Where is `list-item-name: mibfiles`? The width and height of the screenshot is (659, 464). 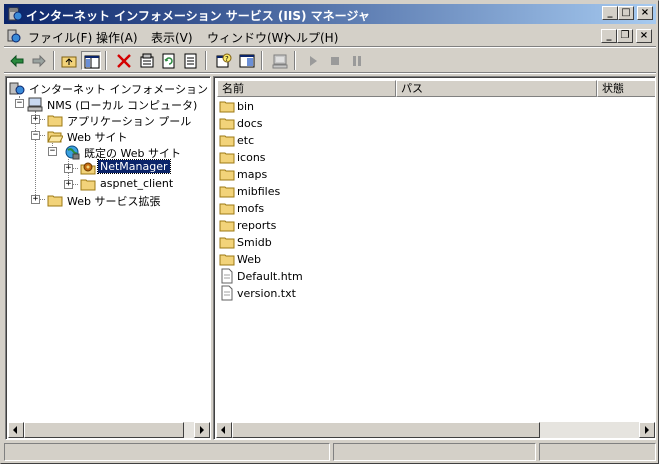
list-item-name: mibfiles is located at coordinates (259, 191).